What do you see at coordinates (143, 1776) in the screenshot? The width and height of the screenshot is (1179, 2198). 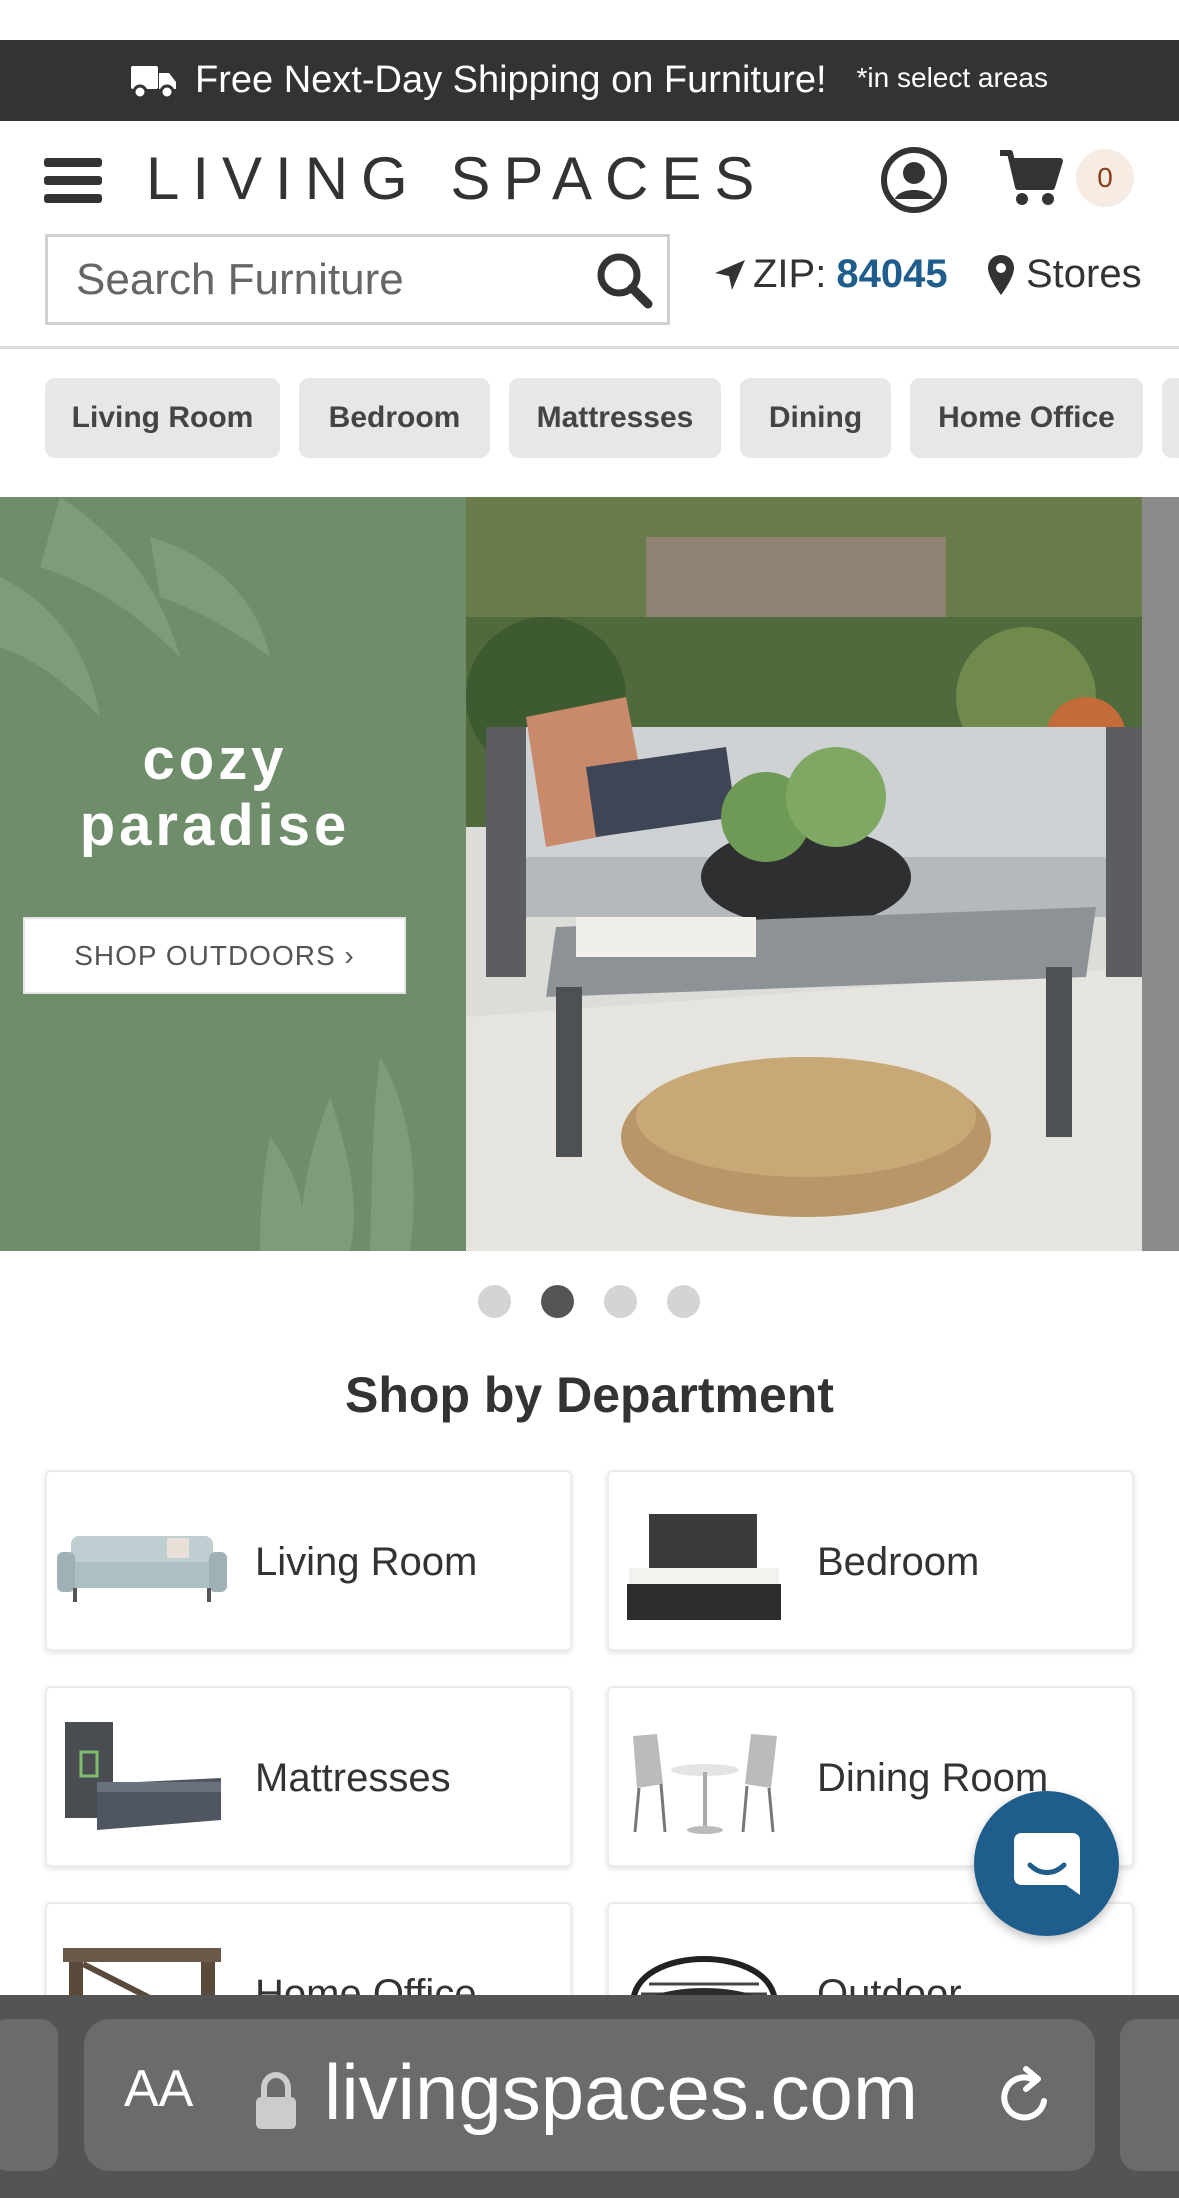 I see `mattress-icon` at bounding box center [143, 1776].